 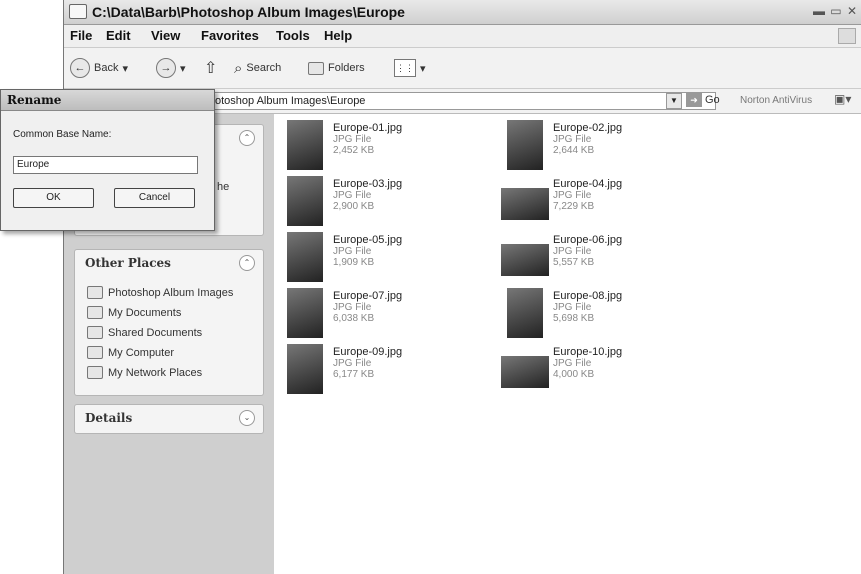 What do you see at coordinates (118, 35) in the screenshot?
I see `menu-edit: Edit` at bounding box center [118, 35].